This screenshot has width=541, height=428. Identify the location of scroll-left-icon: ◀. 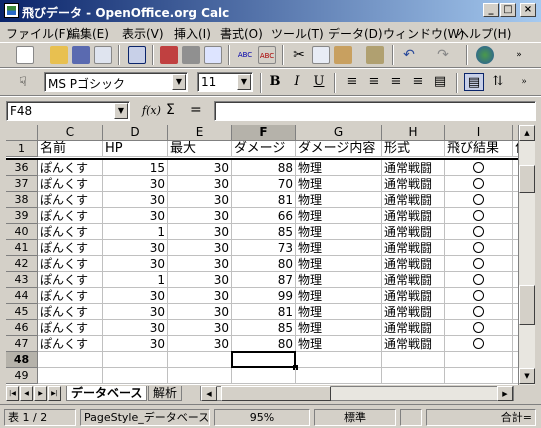
(209, 393).